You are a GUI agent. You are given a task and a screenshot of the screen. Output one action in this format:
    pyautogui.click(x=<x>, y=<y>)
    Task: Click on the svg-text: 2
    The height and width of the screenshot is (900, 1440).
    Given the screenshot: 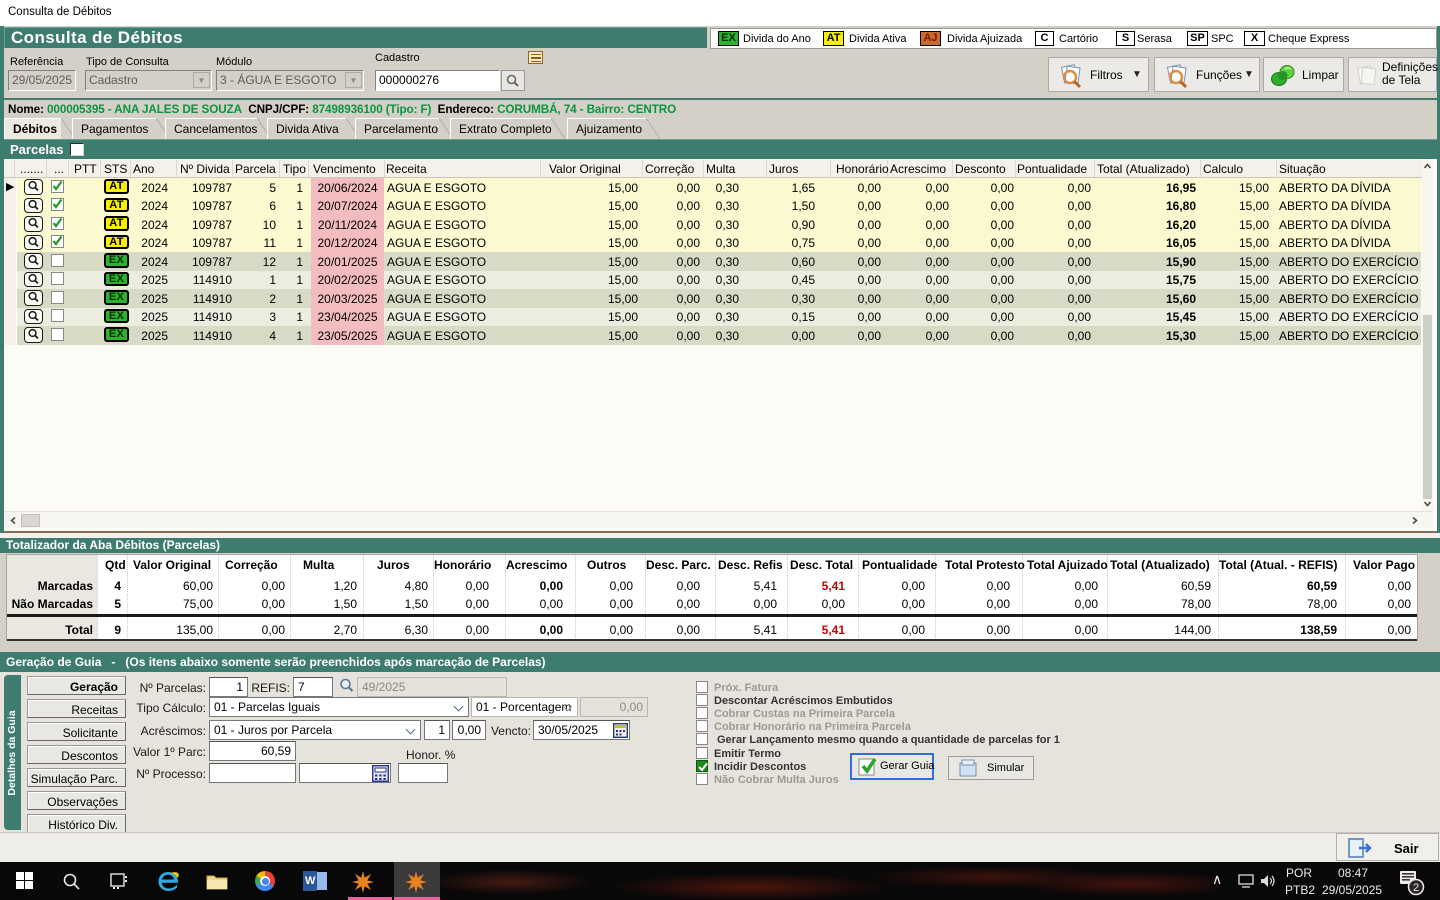 What is the action you would take?
    pyautogui.click(x=1416, y=888)
    